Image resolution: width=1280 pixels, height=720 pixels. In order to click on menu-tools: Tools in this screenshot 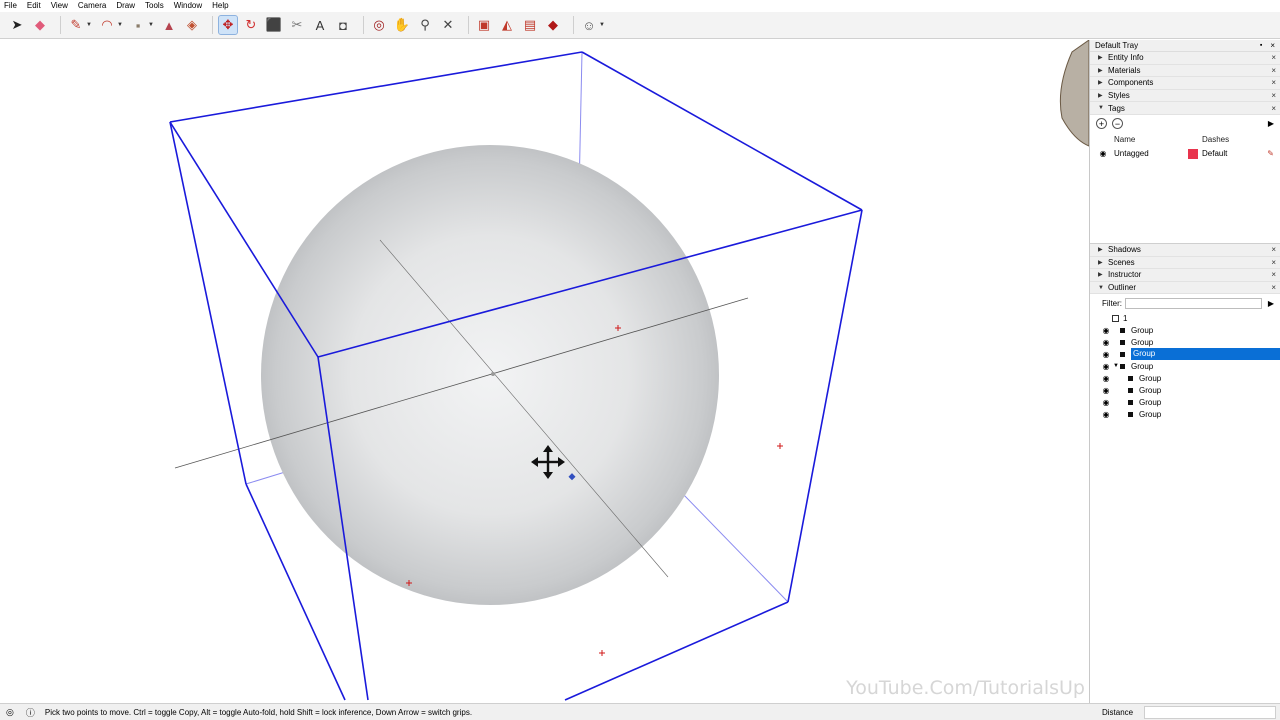, I will do `click(154, 6)`.